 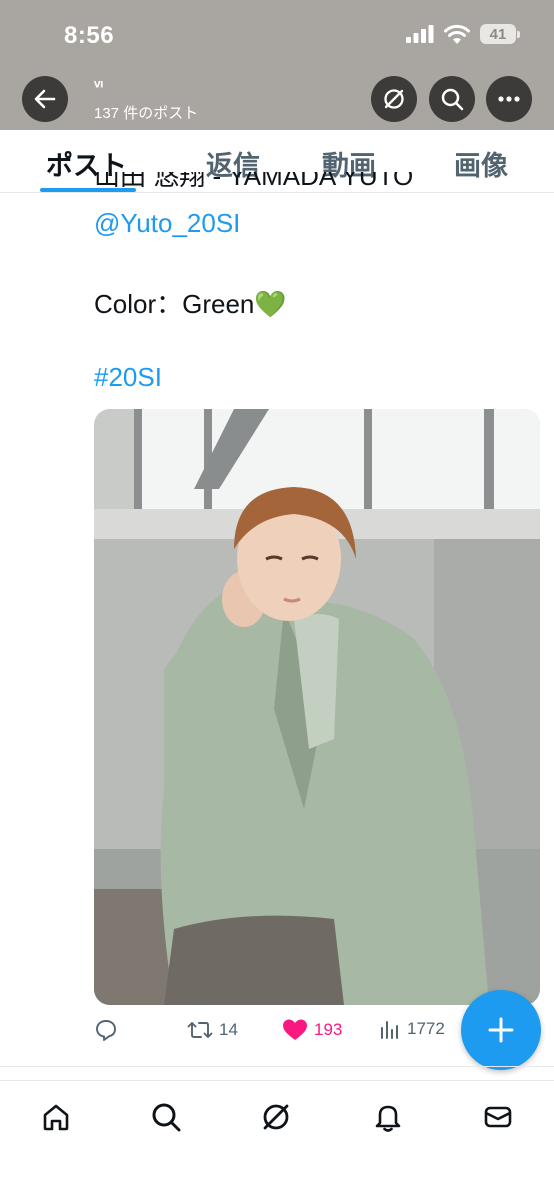 I want to click on post-count: 137 件のポスト, so click(x=146, y=113).